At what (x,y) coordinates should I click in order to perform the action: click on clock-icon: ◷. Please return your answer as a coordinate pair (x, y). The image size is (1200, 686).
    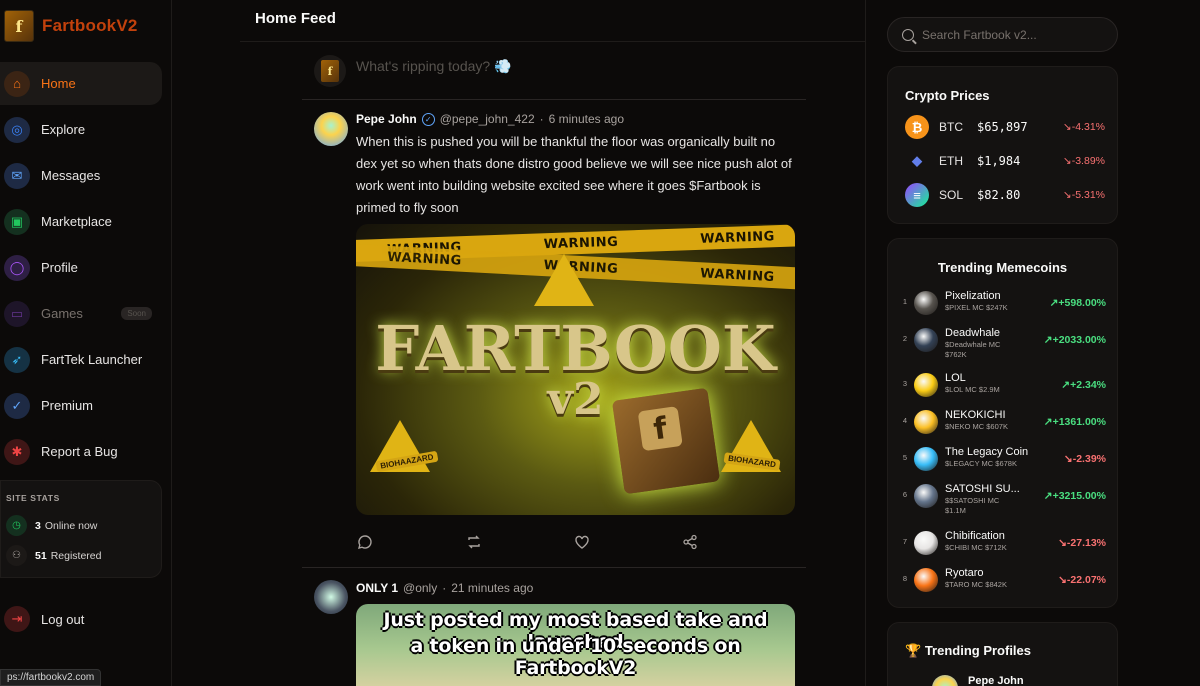
    Looking at the image, I should click on (16, 525).